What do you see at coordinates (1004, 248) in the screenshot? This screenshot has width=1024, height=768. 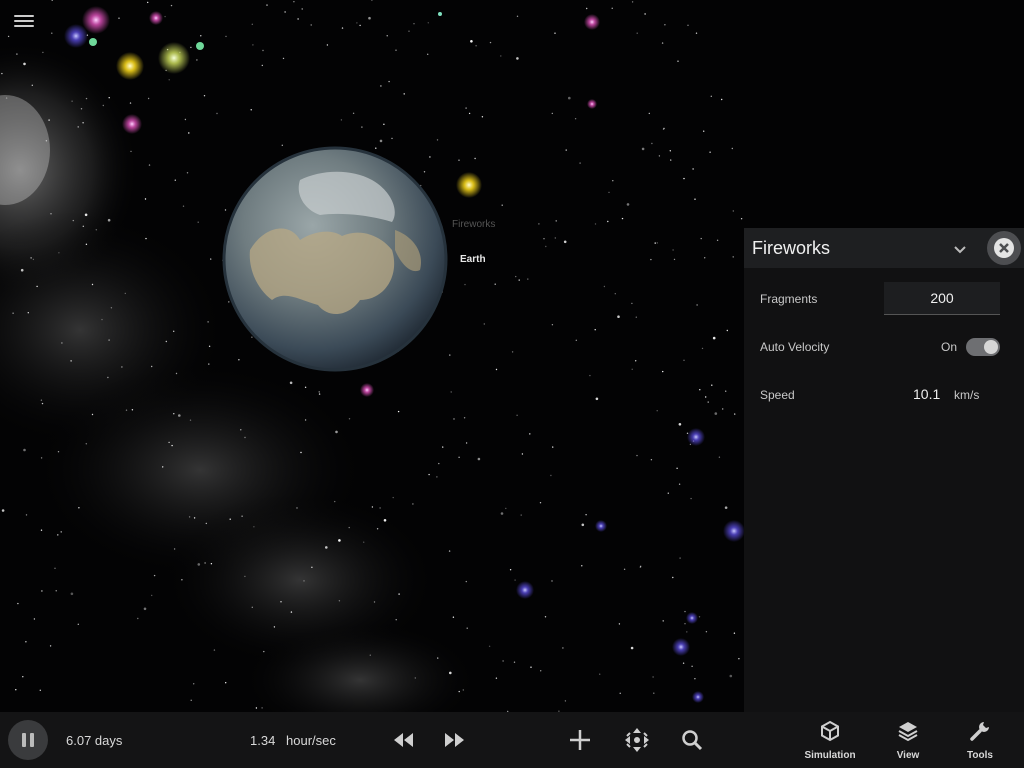 I see `close-button` at bounding box center [1004, 248].